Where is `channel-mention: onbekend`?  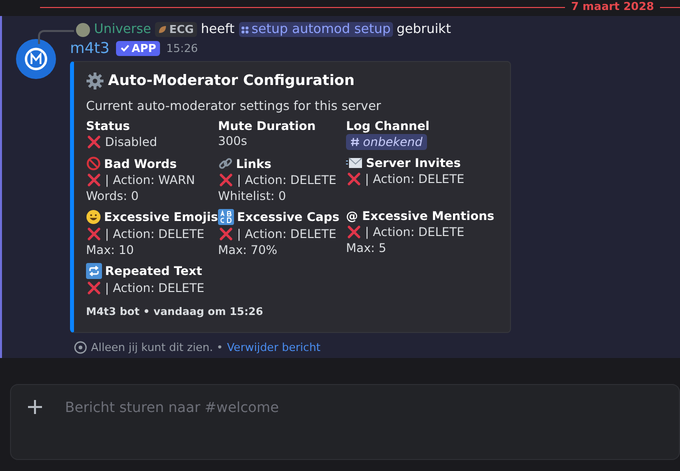
channel-mention: onbekend is located at coordinates (386, 142).